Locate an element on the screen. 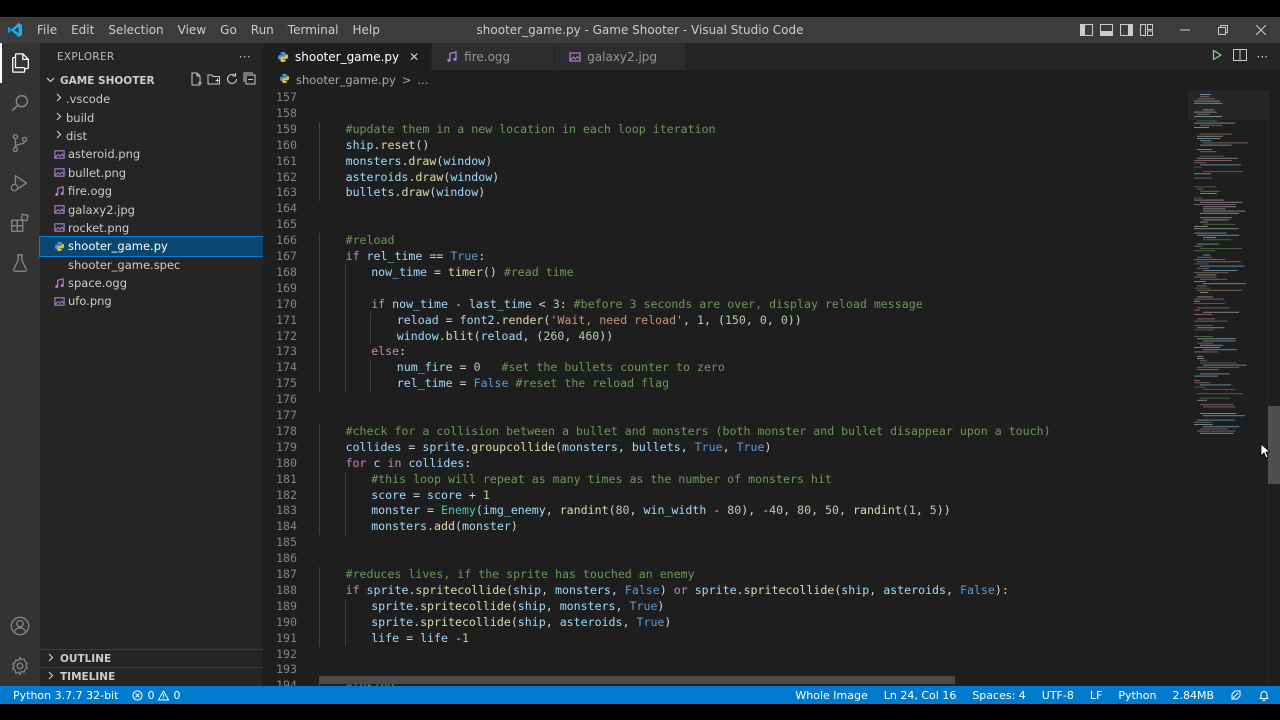  code-line: 165 is located at coordinates (725, 225).